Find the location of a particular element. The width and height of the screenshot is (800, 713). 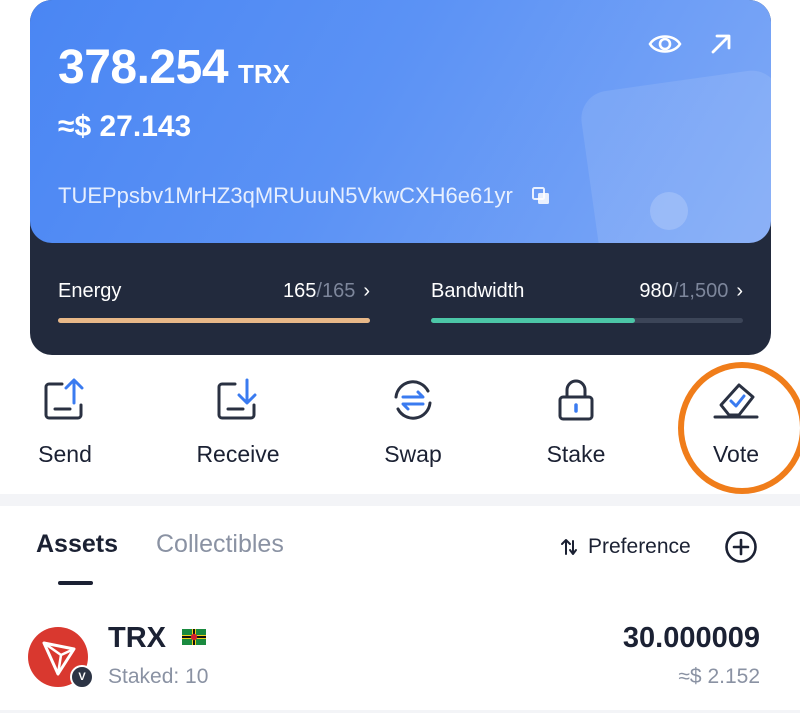

fiat-balance: ≈$ 27.143 is located at coordinates (125, 126).